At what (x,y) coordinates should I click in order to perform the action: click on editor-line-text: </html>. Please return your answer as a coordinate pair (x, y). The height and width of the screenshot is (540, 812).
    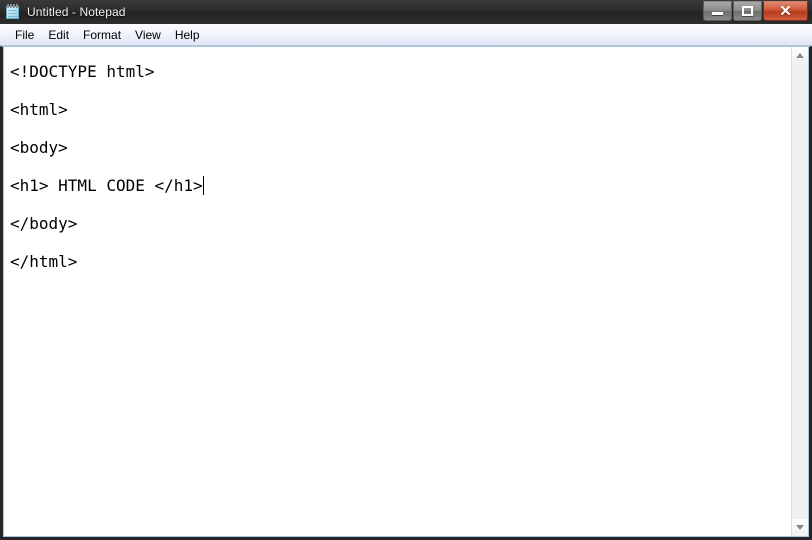
    Looking at the image, I should click on (44, 261).